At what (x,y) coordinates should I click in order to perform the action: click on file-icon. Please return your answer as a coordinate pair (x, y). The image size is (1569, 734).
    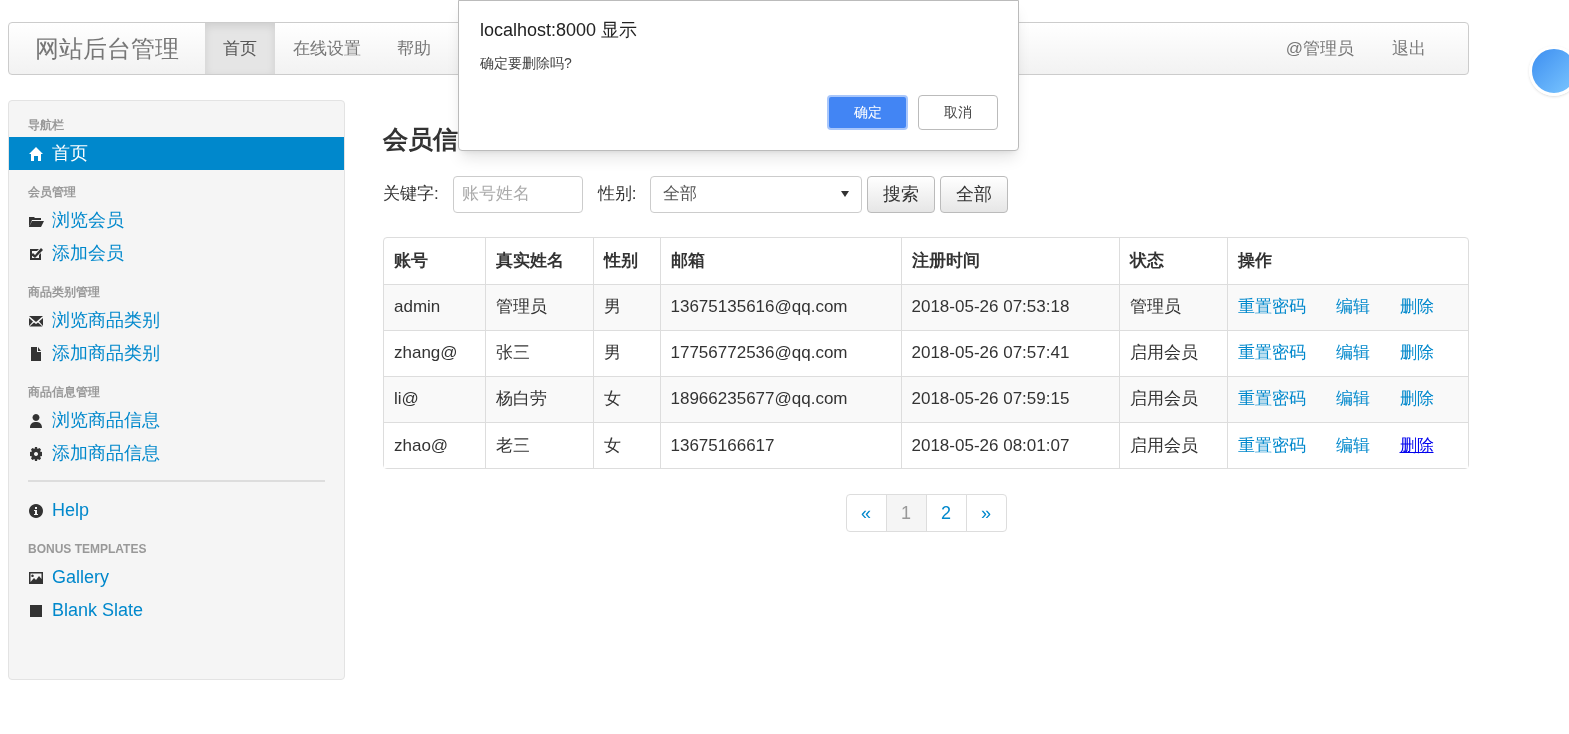
    Looking at the image, I should click on (36, 353).